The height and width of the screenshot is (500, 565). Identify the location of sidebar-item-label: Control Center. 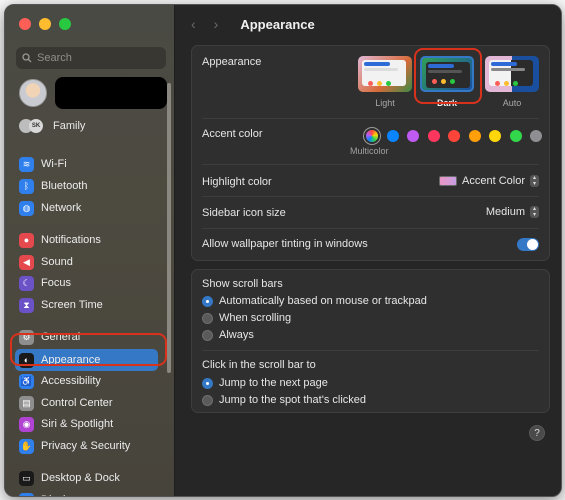
(77, 403).